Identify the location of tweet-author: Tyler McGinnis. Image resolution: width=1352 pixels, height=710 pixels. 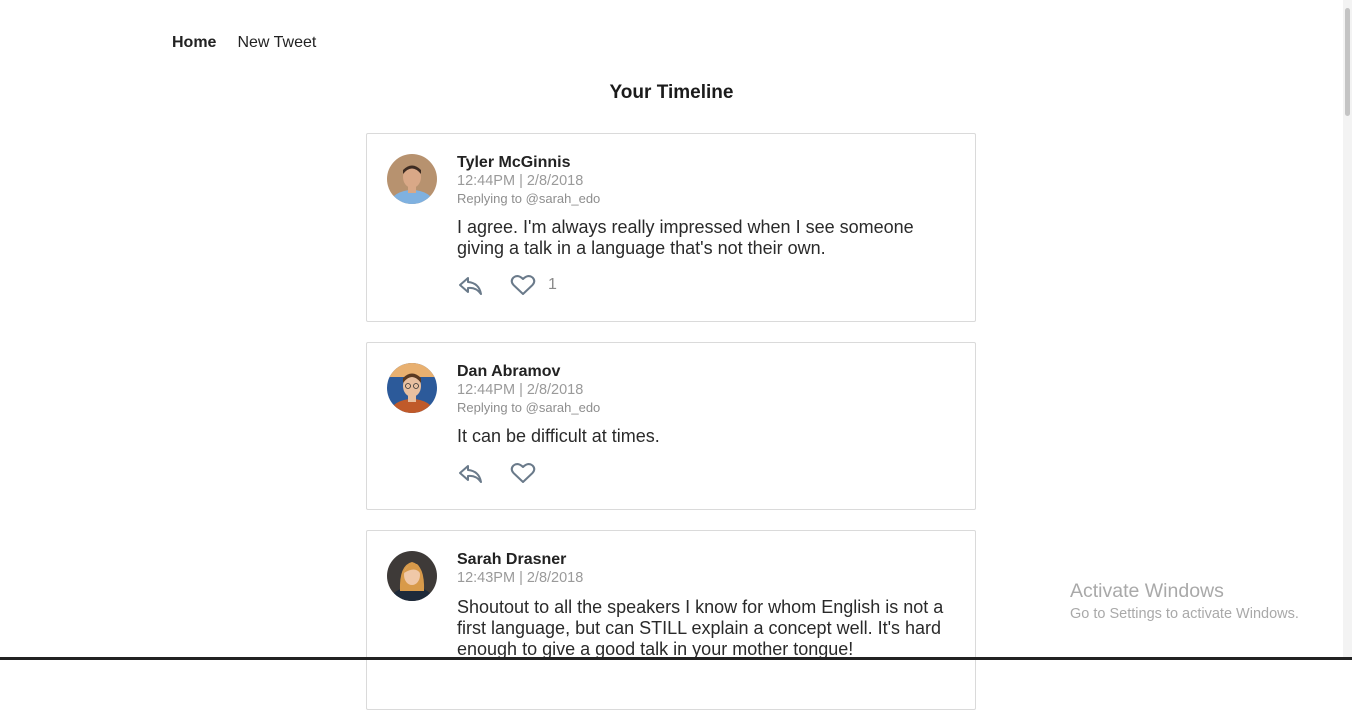
(514, 162).